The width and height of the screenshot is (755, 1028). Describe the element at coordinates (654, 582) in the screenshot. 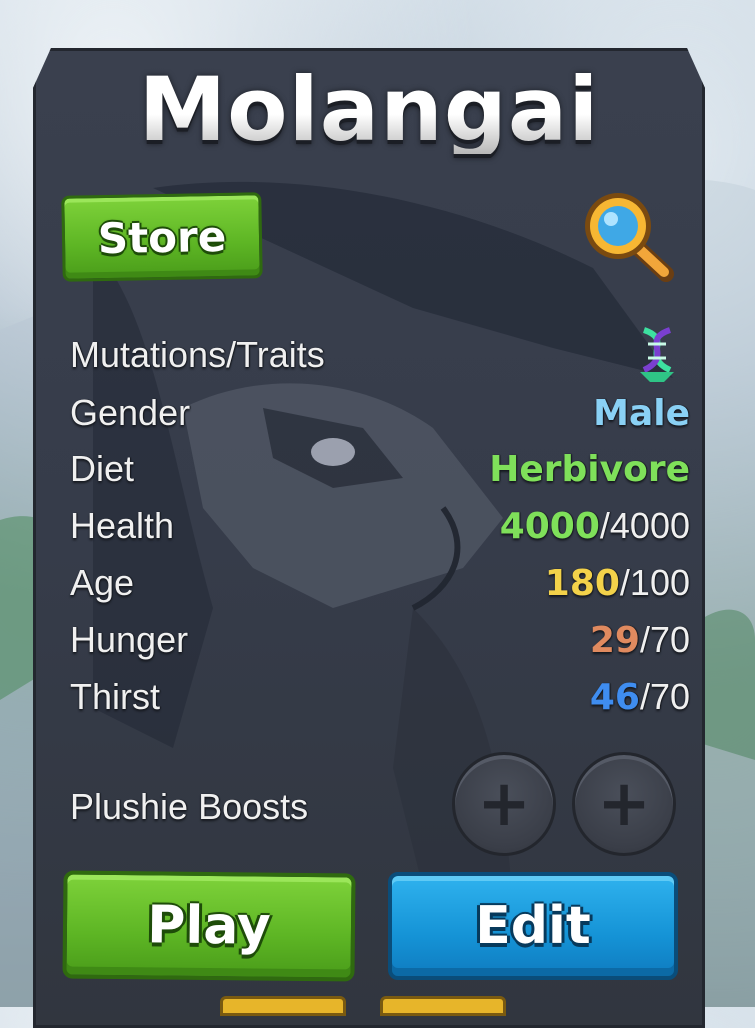

I see `age-max: /100` at that location.